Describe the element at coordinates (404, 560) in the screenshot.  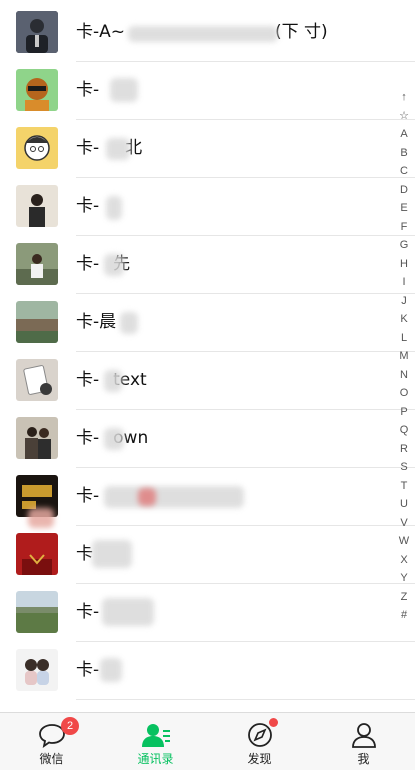
I see `index-letter: X` at that location.